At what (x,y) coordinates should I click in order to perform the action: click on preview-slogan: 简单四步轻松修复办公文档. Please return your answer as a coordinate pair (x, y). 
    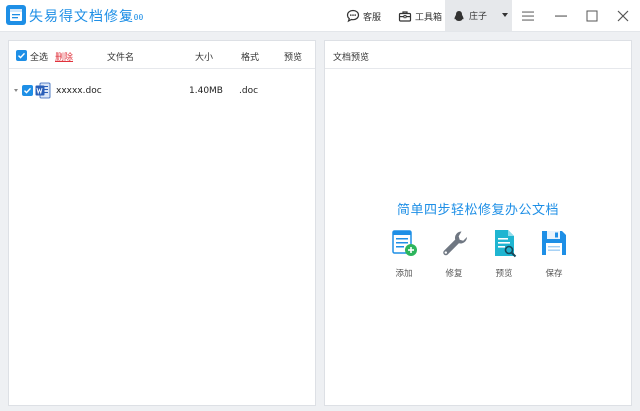
    Looking at the image, I should click on (477, 210).